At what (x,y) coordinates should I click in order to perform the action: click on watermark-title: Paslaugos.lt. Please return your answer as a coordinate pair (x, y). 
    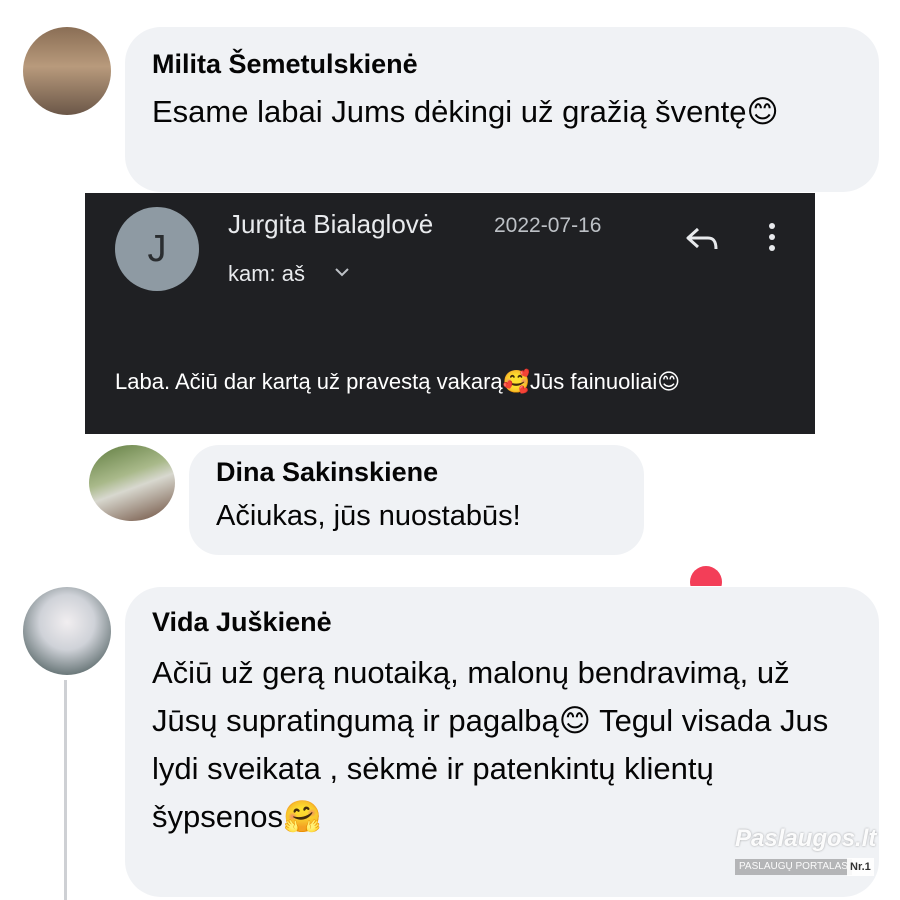
    Looking at the image, I should click on (806, 838).